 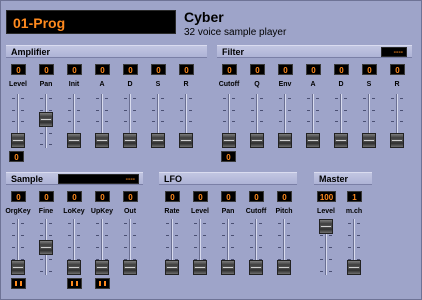 I want to click on amplifier-pan-slider-thumb, so click(x=46, y=119).